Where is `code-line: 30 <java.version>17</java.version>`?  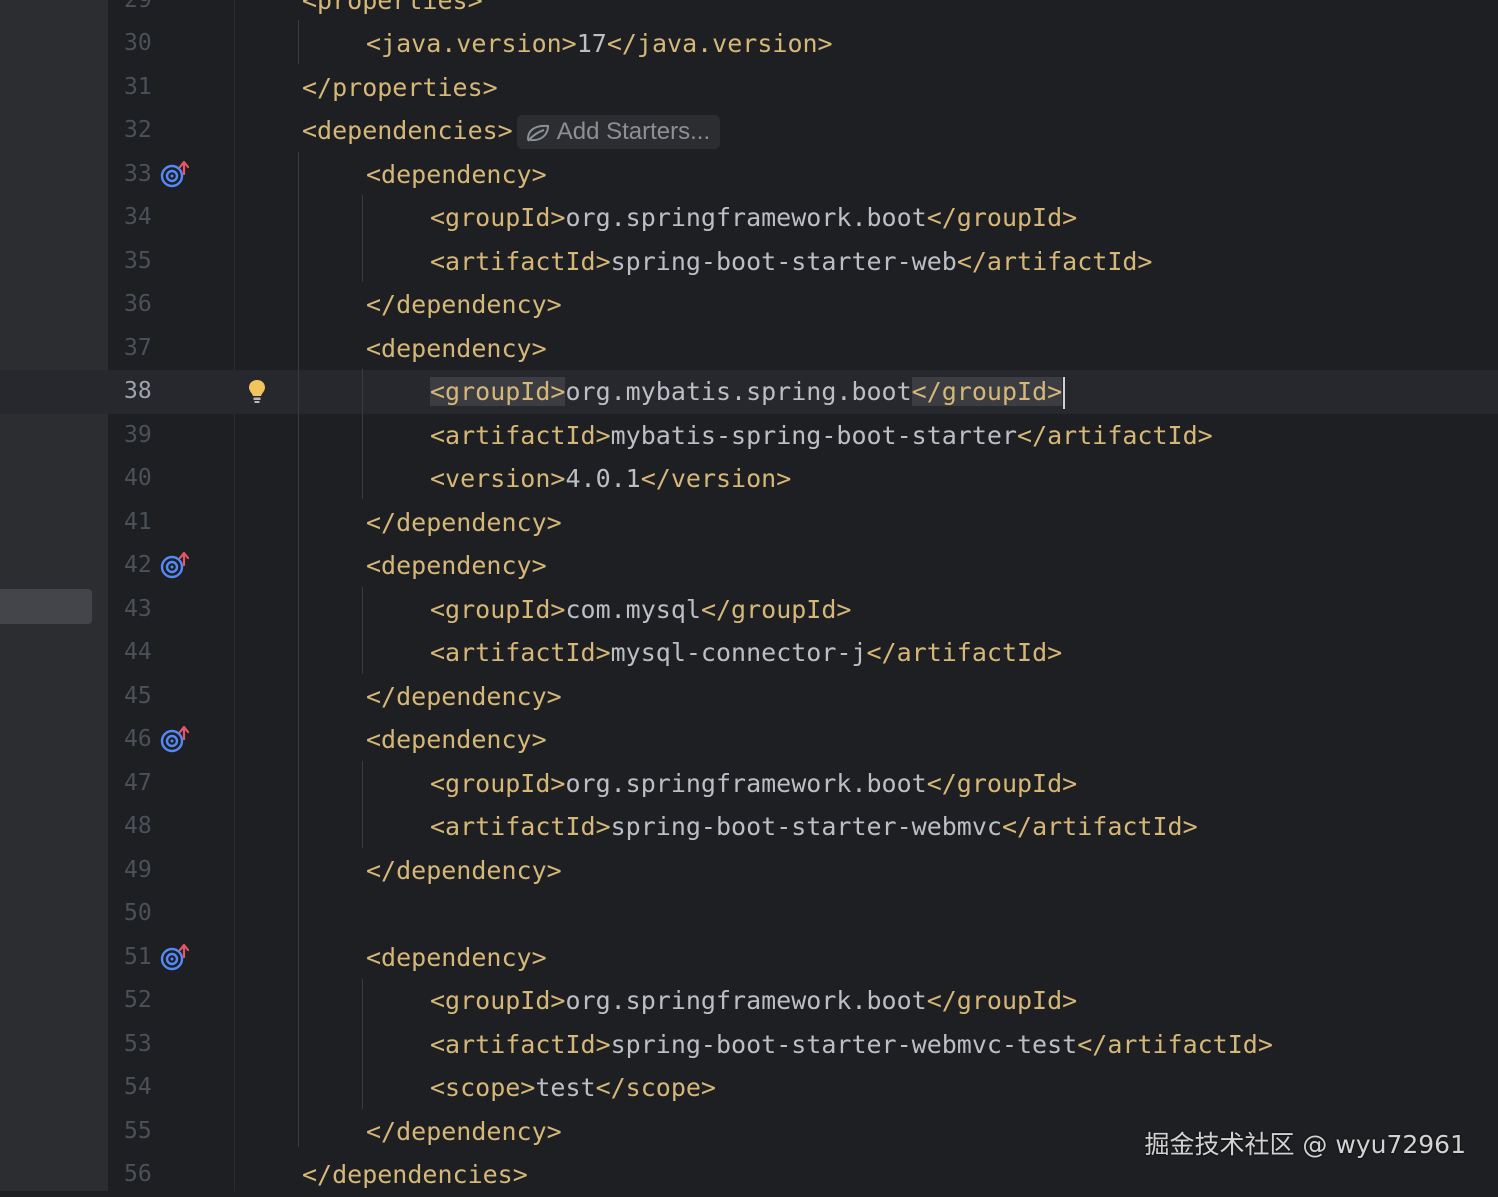
code-line: 30 <java.version>17</java.version> is located at coordinates (749, 44).